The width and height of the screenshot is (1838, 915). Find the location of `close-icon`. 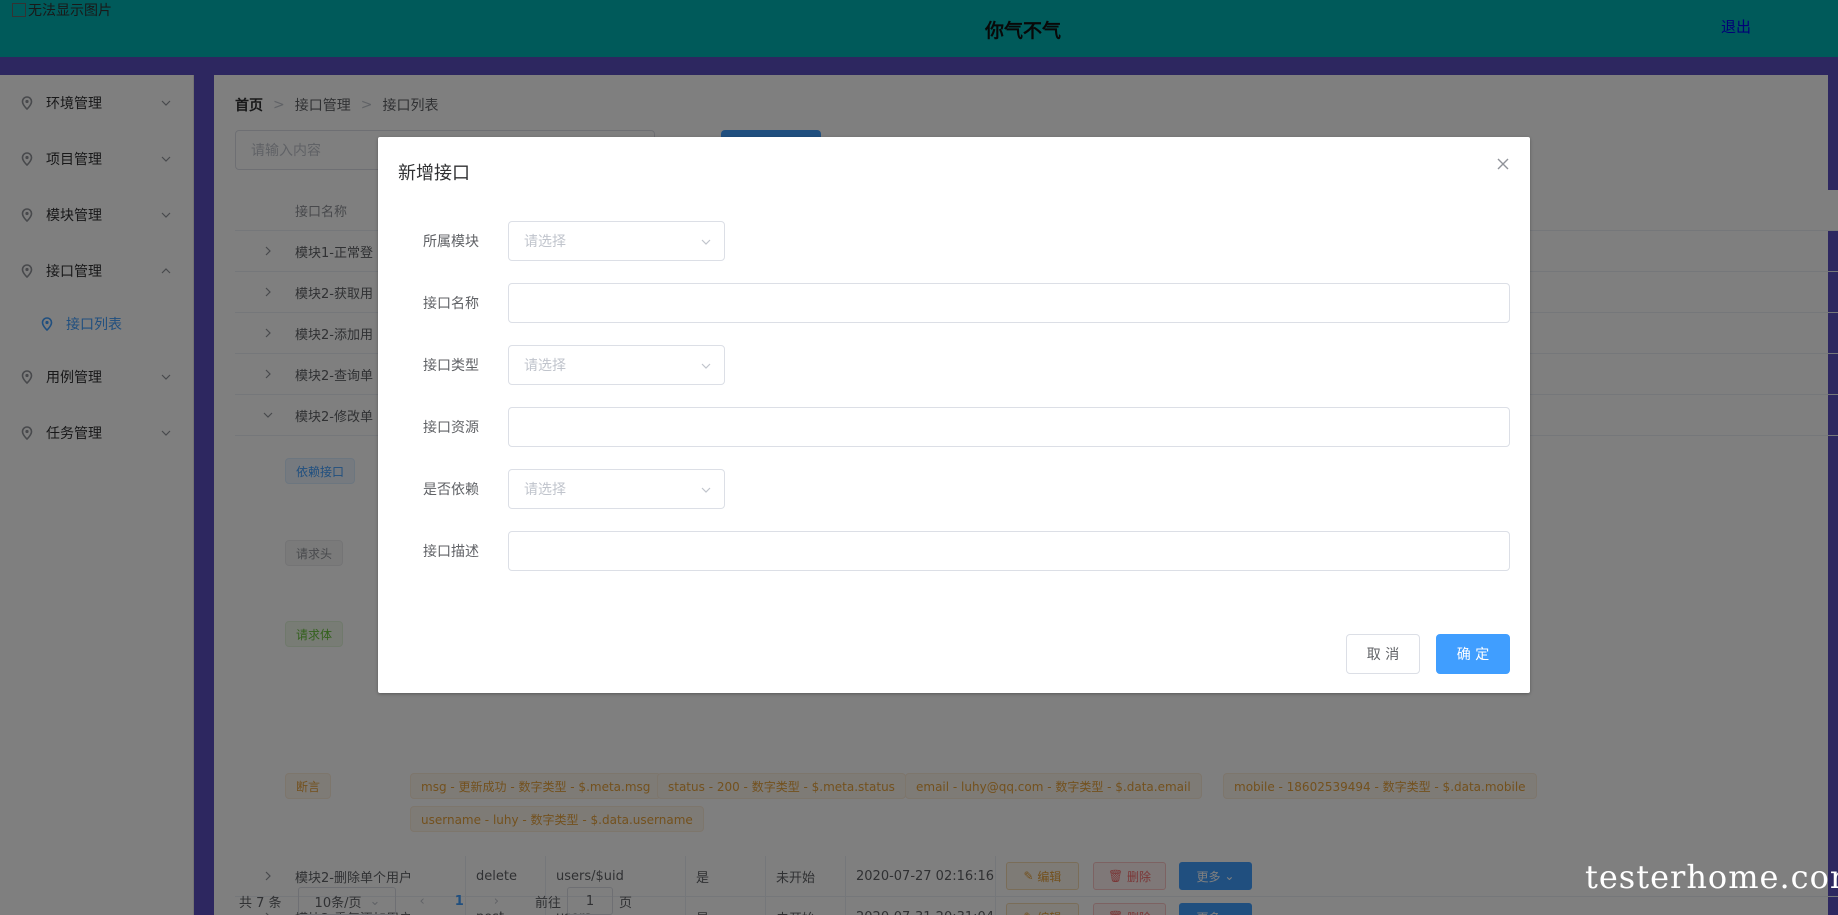

close-icon is located at coordinates (1503, 164).